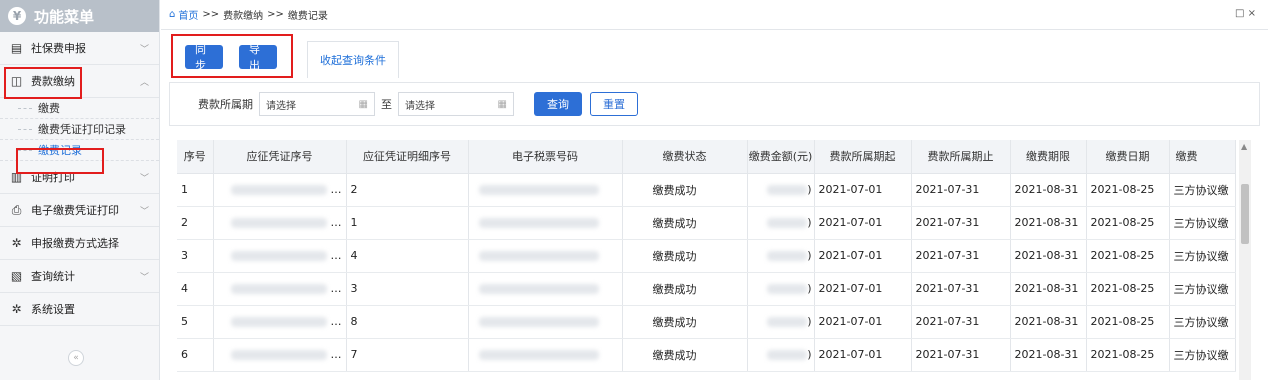 The image size is (1268, 380). Describe the element at coordinates (75, 210) in the screenshot. I see `sidebar-item-label: 电子缴费凭证打印` at that location.